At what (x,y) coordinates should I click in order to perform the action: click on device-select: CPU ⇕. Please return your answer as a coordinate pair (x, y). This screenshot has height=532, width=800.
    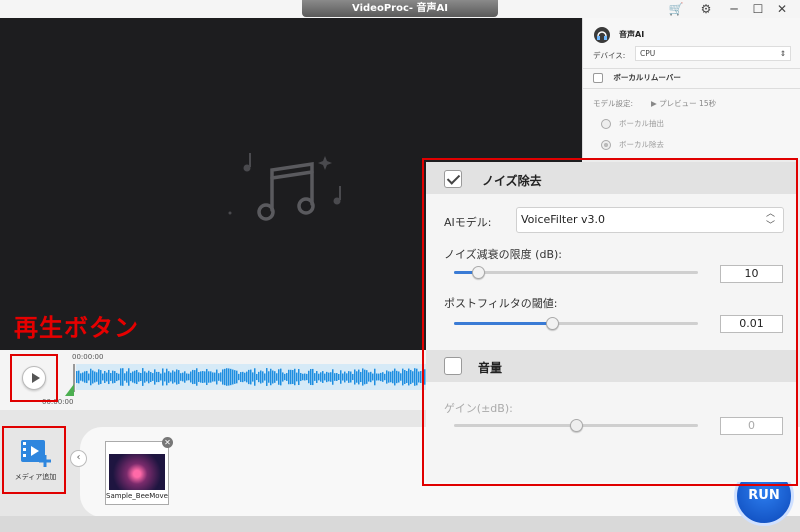
    Looking at the image, I should click on (713, 53).